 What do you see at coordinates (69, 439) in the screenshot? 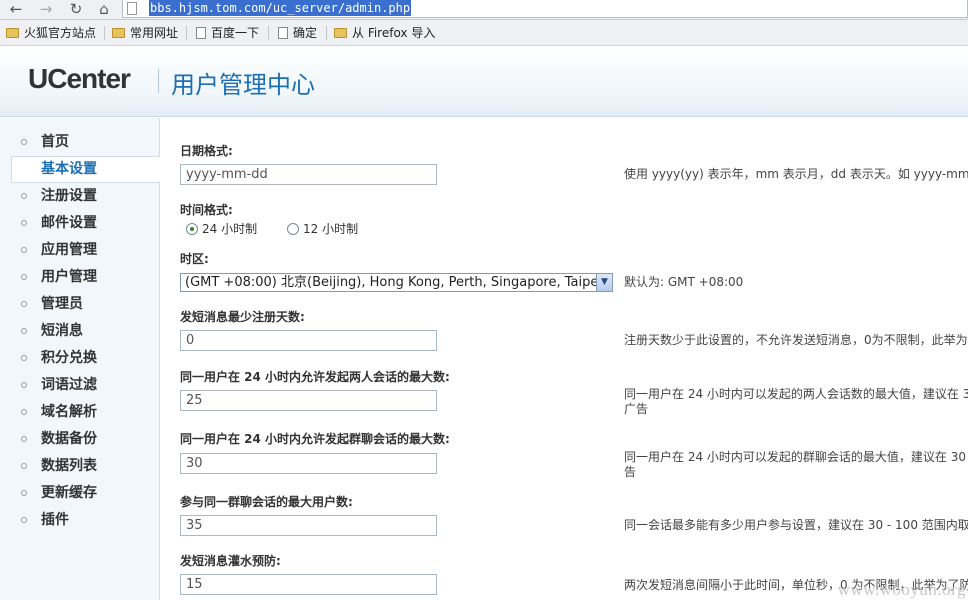
I see `sidebar-item-label: 数据备份` at bounding box center [69, 439].